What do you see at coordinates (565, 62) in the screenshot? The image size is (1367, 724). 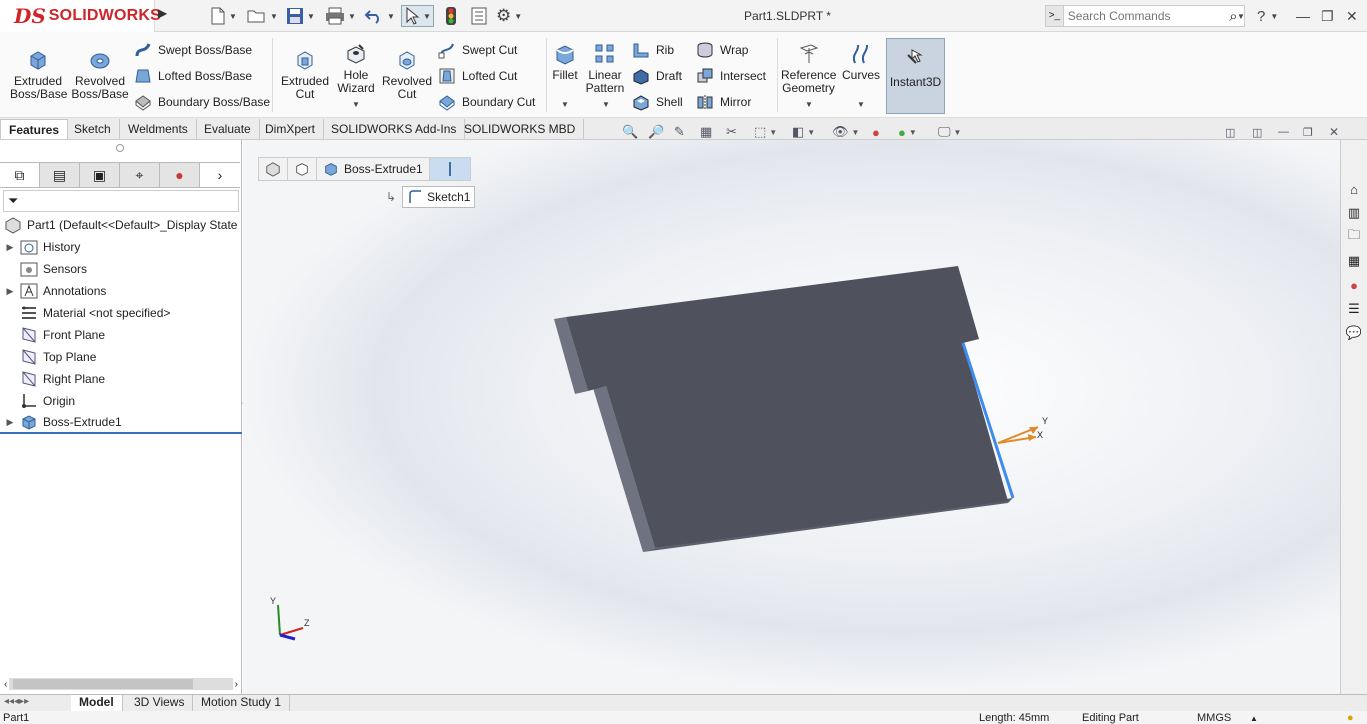 I see `fillet-button: Fillet` at bounding box center [565, 62].